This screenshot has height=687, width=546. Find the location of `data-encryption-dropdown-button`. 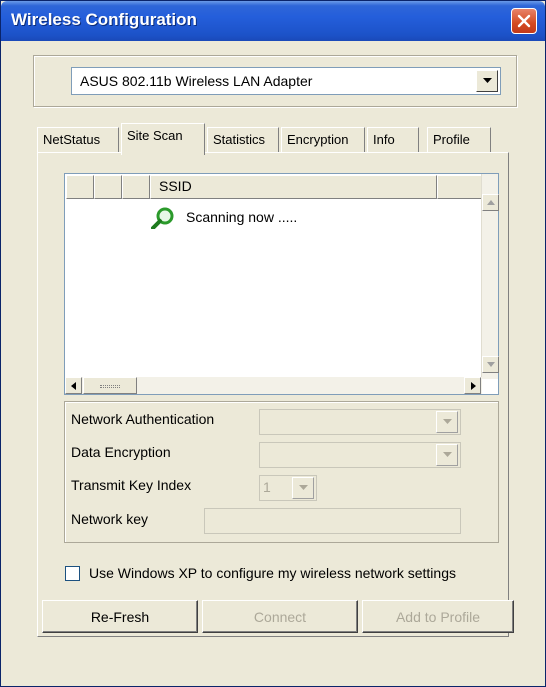

data-encryption-dropdown-button is located at coordinates (447, 455).